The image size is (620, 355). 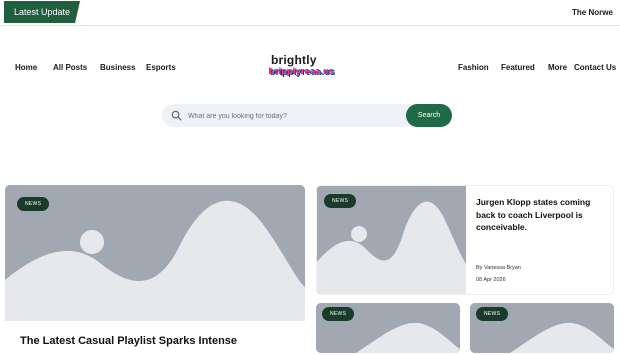 I want to click on logo-line-2: brippiyreaa.us, so click(x=302, y=71).